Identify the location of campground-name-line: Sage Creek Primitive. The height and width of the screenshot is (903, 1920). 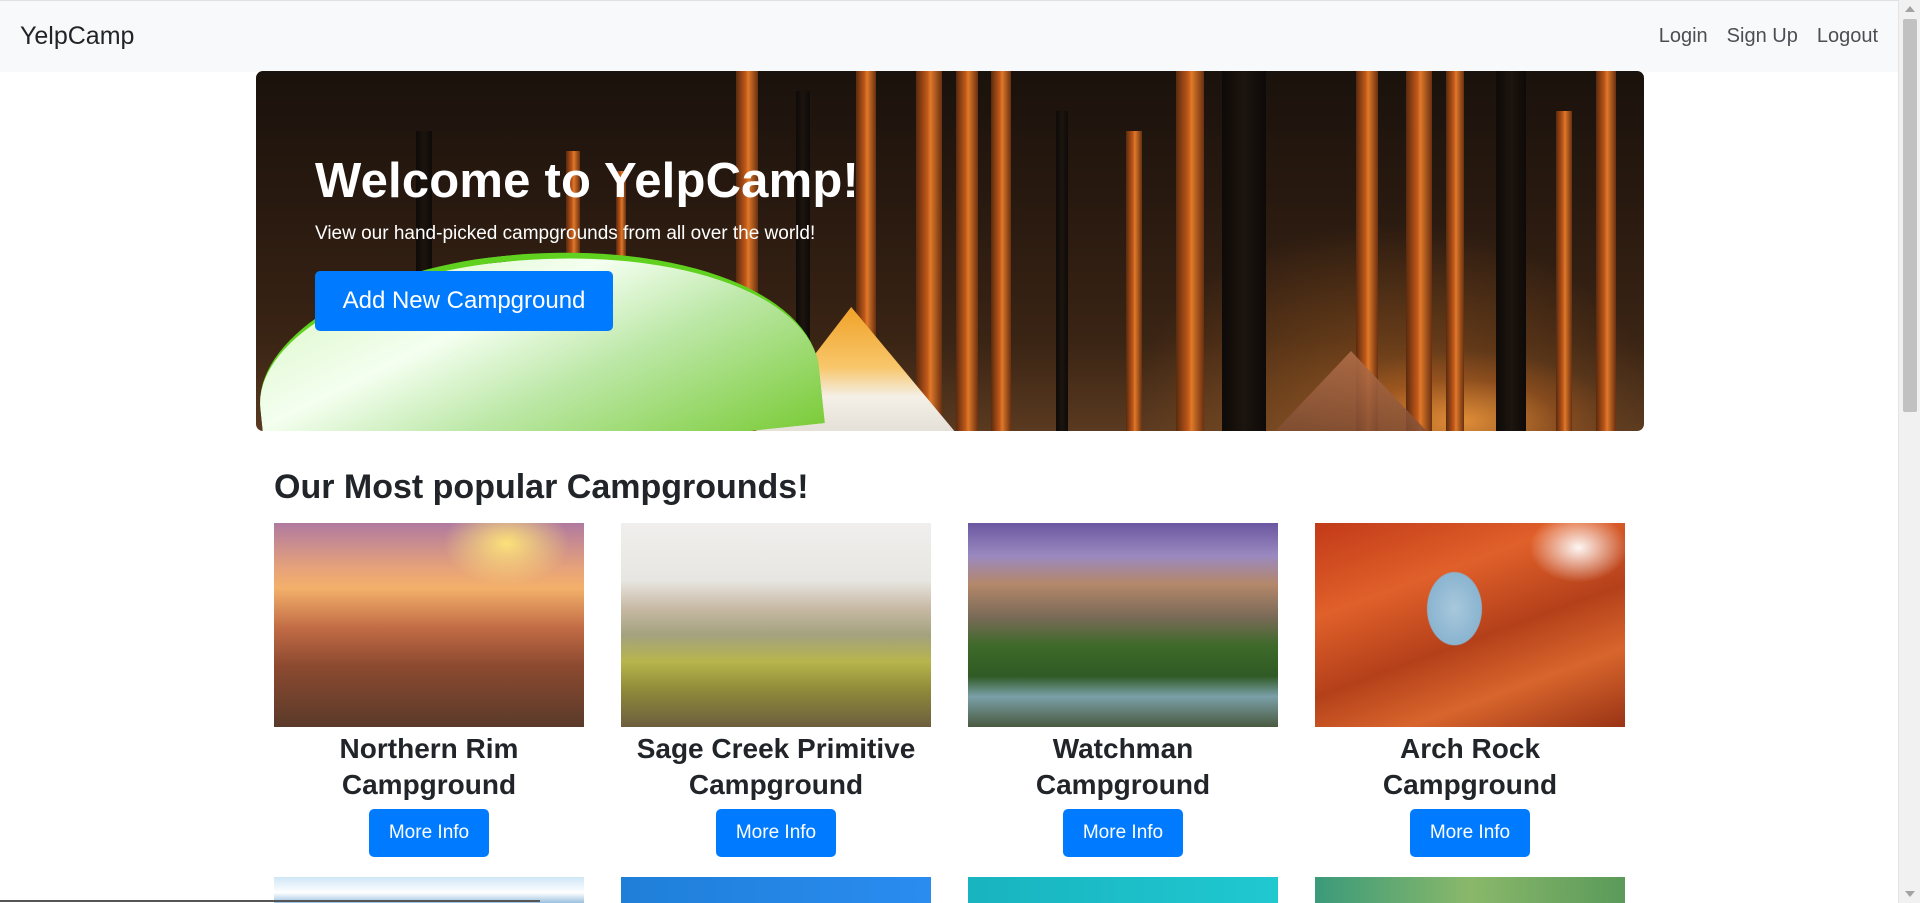
(776, 748).